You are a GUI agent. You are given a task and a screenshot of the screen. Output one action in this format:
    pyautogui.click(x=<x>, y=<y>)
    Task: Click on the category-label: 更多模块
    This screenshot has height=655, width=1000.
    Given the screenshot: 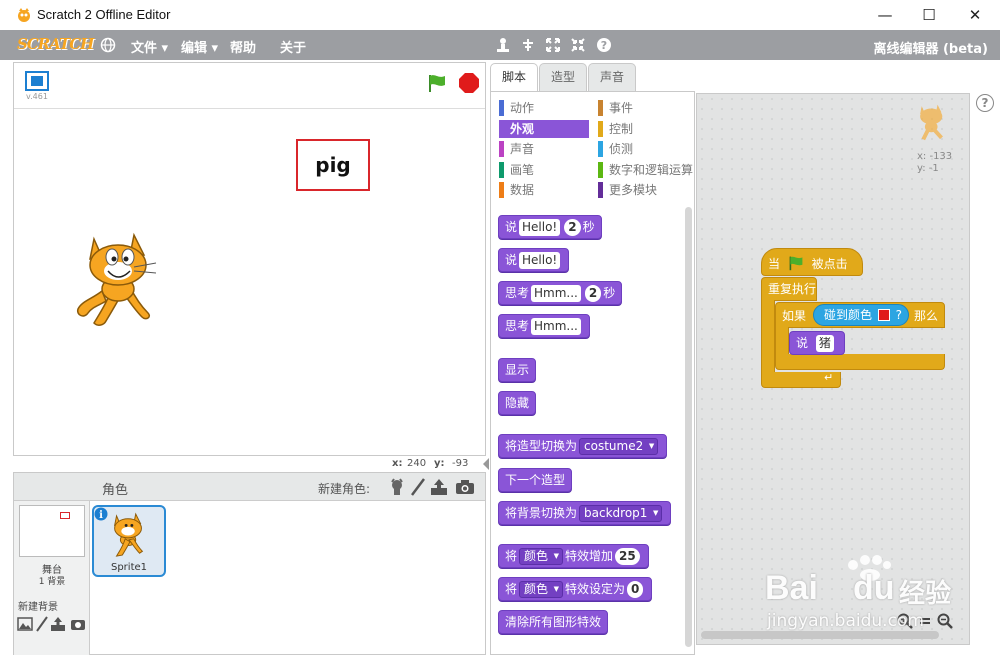 What is the action you would take?
    pyautogui.click(x=633, y=190)
    